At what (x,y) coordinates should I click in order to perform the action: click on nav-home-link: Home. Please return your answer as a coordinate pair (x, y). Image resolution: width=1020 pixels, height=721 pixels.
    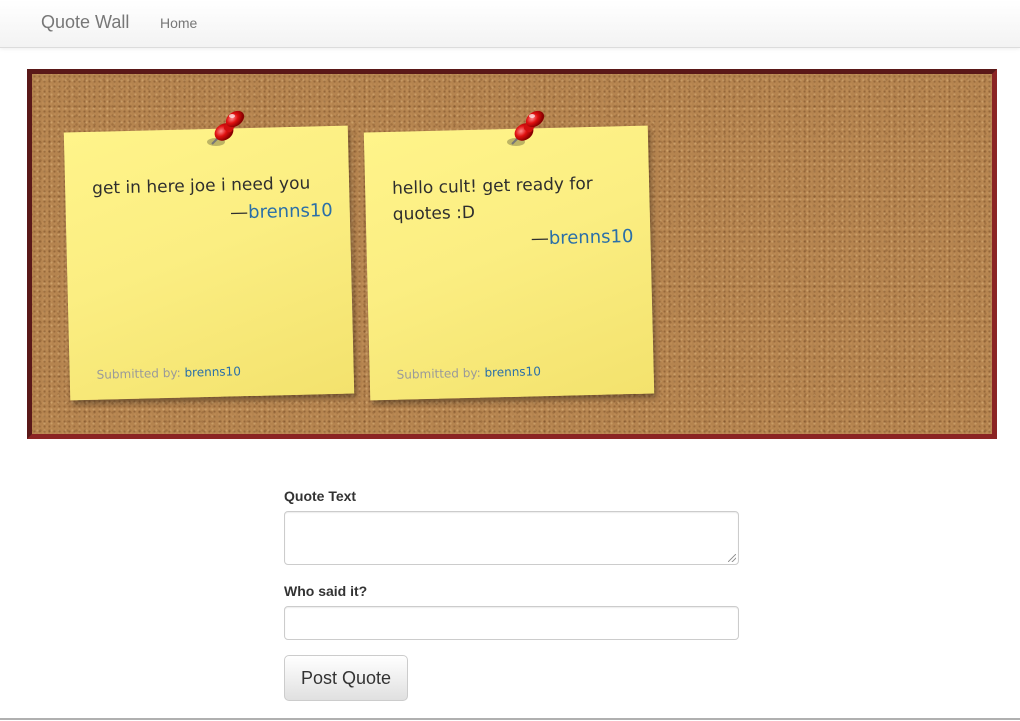
    Looking at the image, I should click on (178, 23).